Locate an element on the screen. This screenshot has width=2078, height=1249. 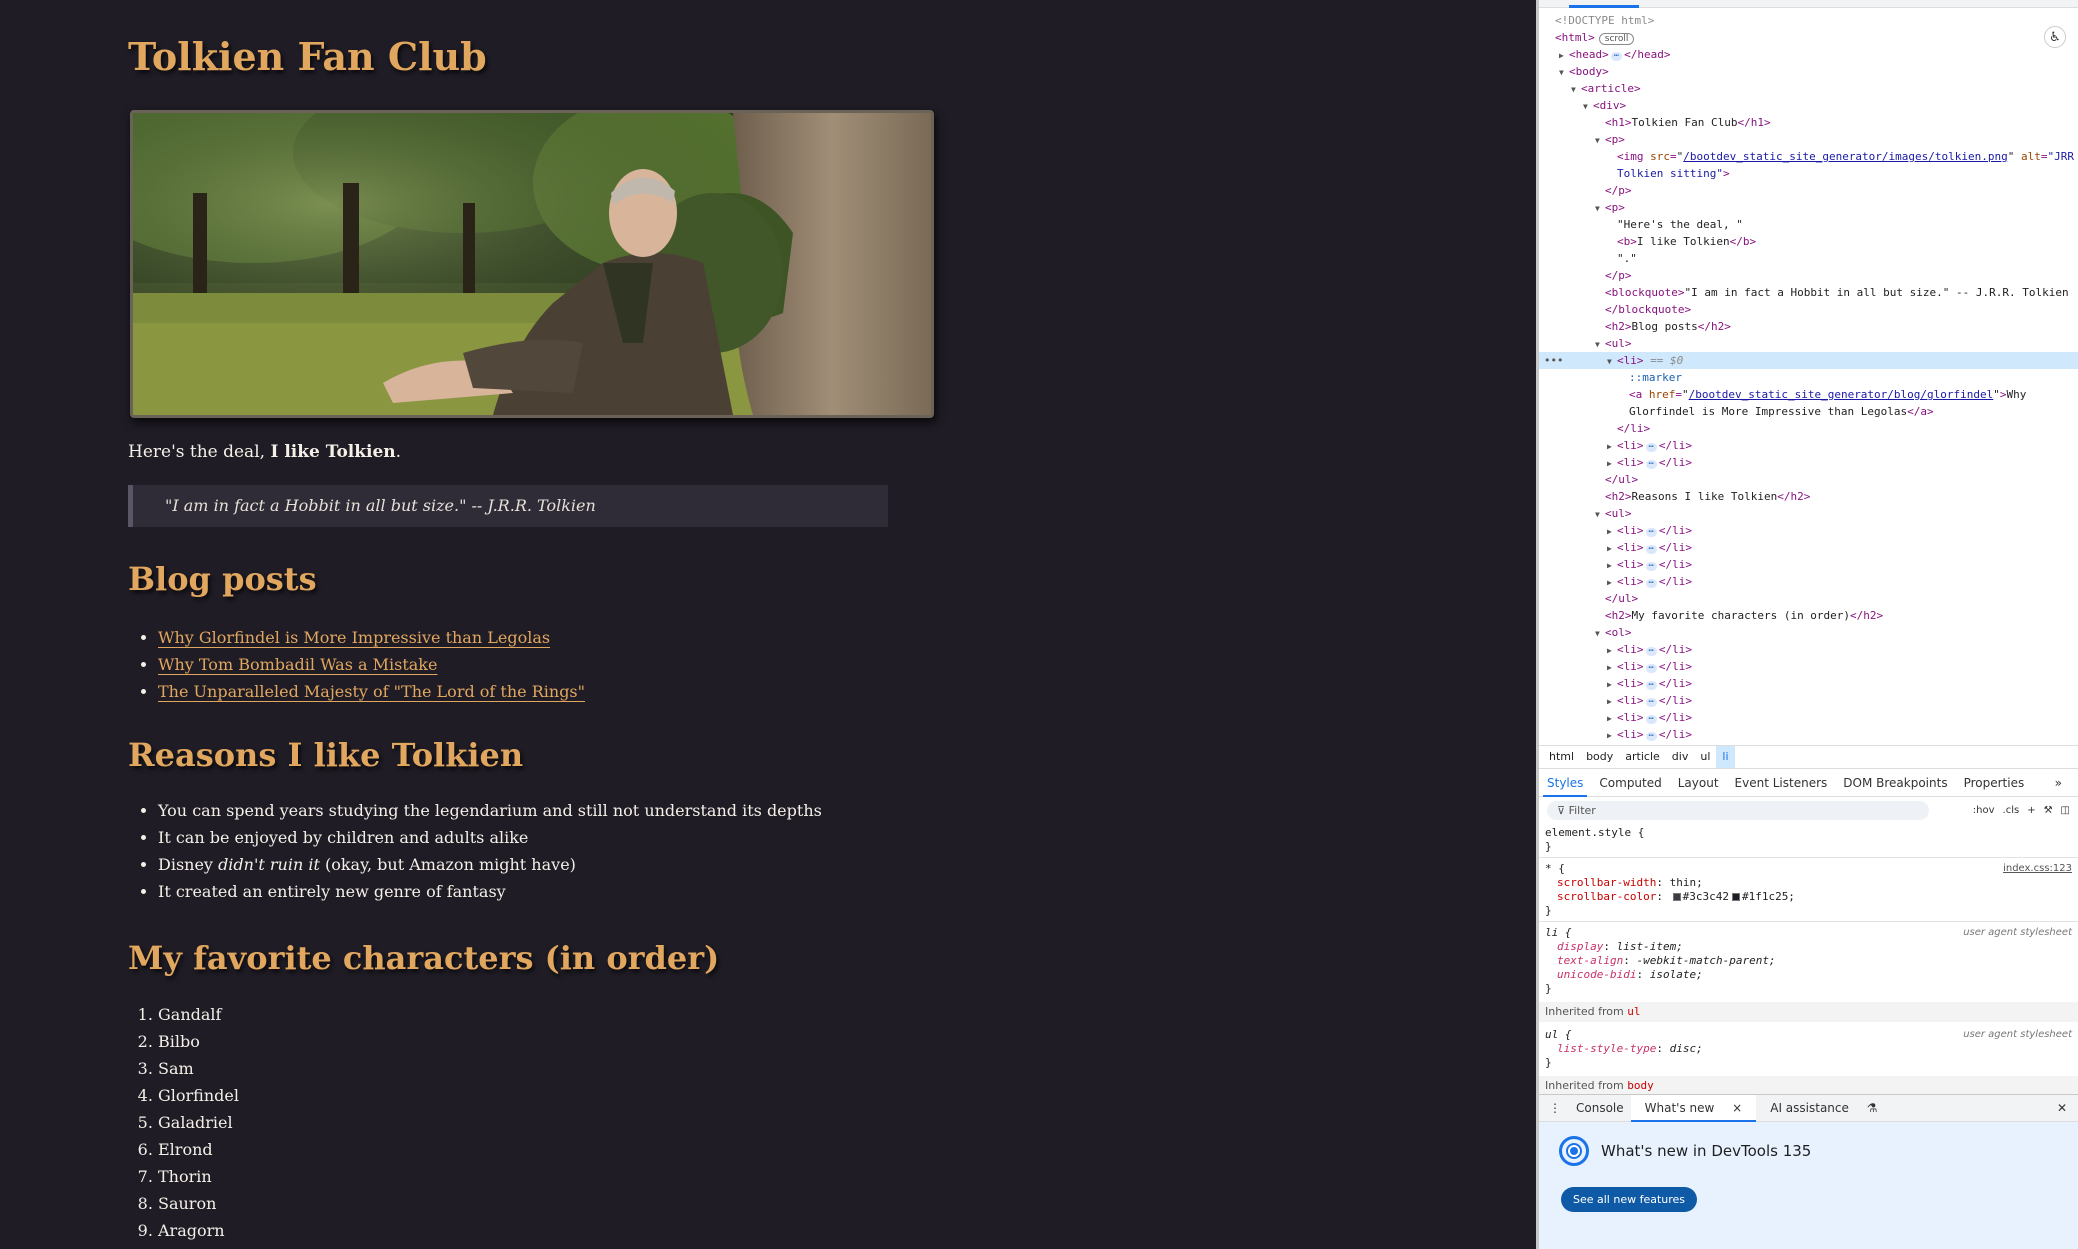
paint-icon: ⚒ is located at coordinates (2048, 810).